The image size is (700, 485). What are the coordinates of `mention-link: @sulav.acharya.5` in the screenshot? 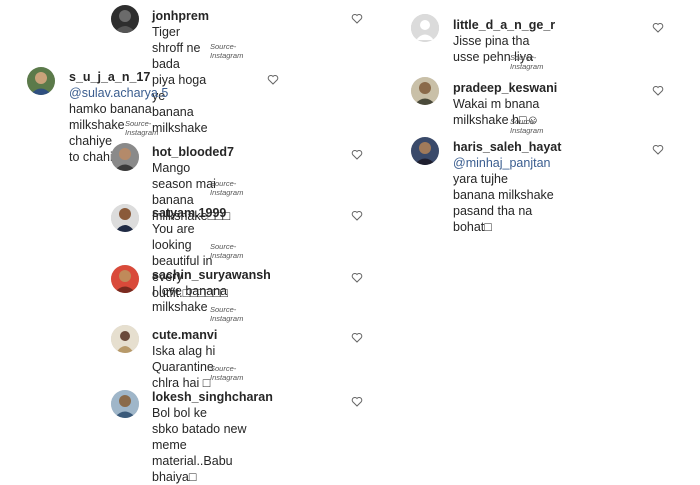 It's located at (118, 93).